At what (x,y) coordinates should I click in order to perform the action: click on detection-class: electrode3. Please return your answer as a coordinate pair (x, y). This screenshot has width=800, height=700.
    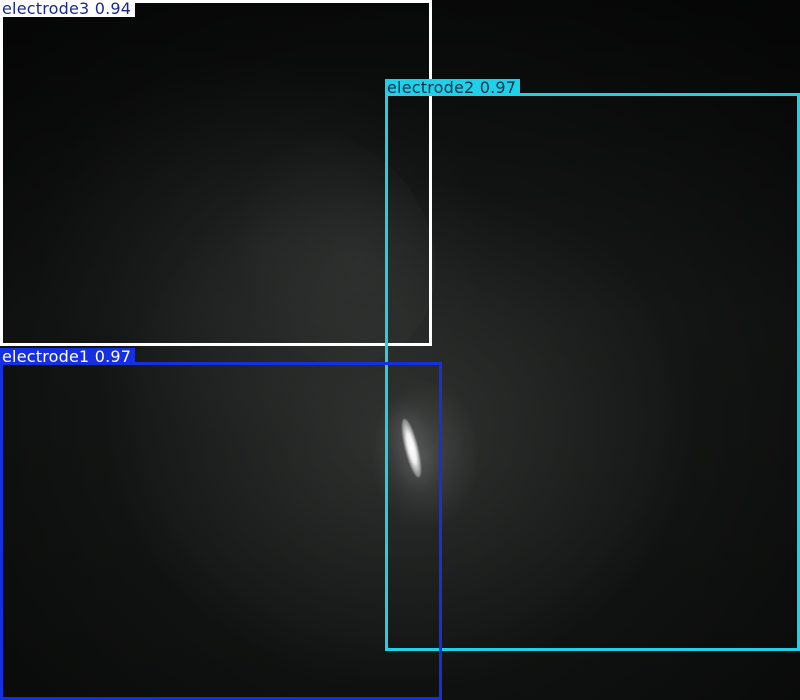
    Looking at the image, I should click on (46, 9).